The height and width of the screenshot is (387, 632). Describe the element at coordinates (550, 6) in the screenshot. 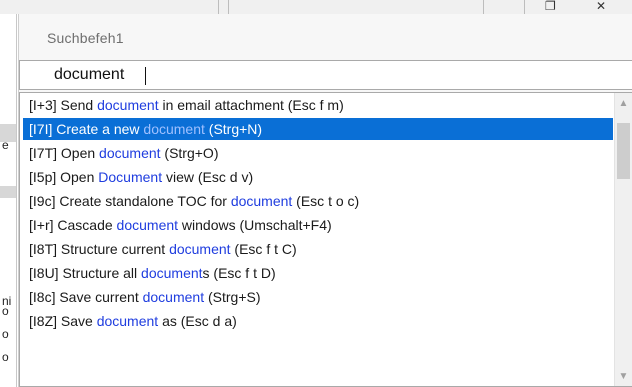

I see `restore-window-icon: ❐` at that location.